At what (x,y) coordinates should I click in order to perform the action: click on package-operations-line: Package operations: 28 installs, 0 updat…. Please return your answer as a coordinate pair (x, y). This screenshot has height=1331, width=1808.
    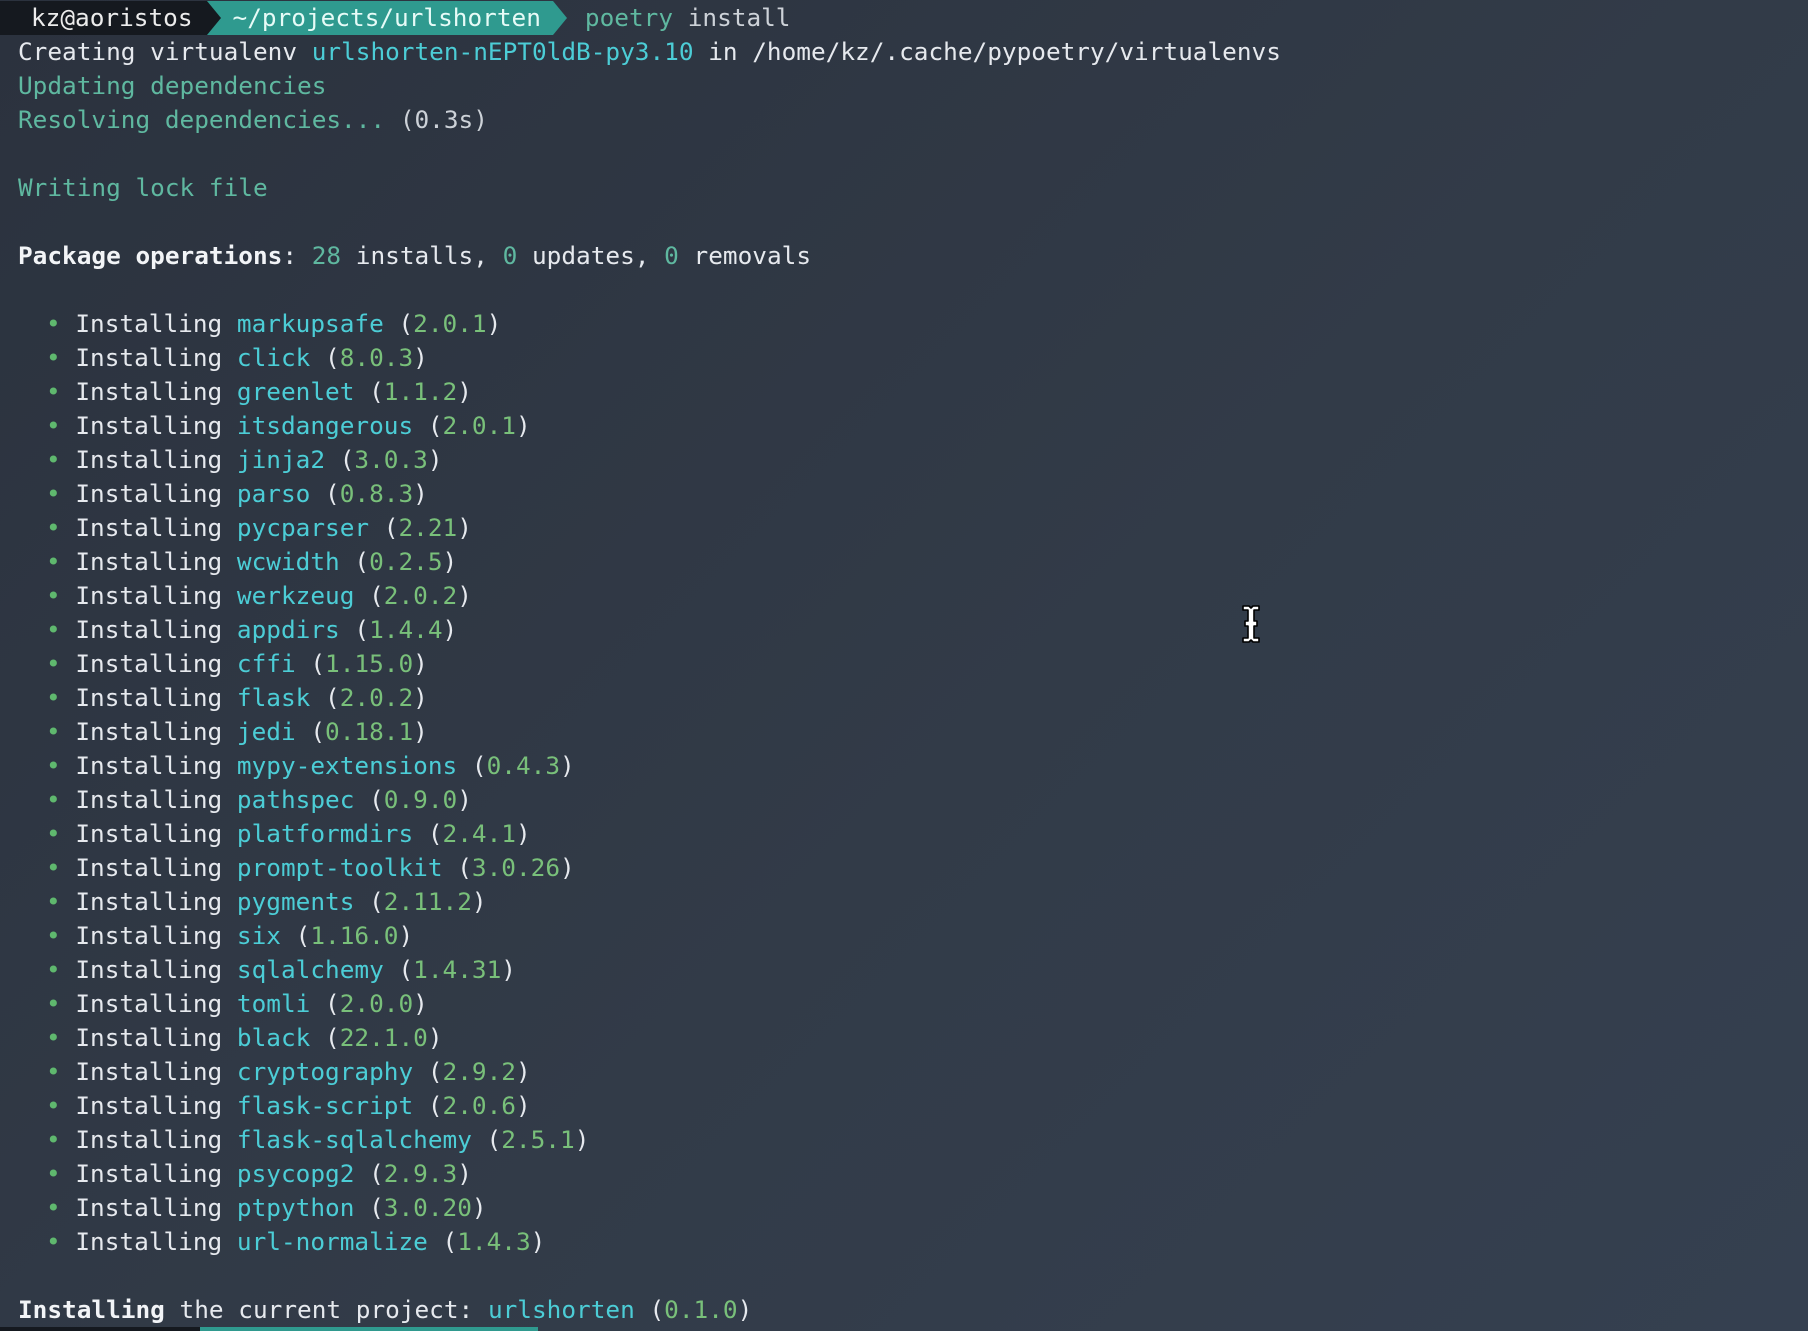
    Looking at the image, I should click on (415, 255).